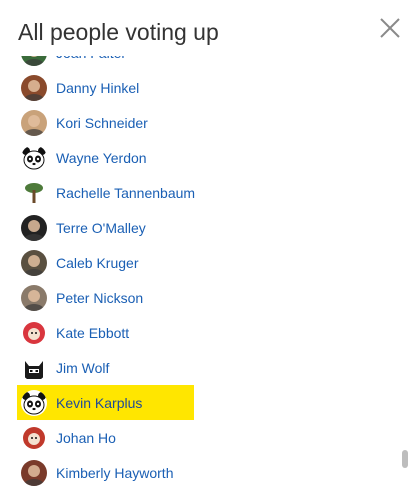  I want to click on voter-row: Kate Ebbott, so click(105, 332).